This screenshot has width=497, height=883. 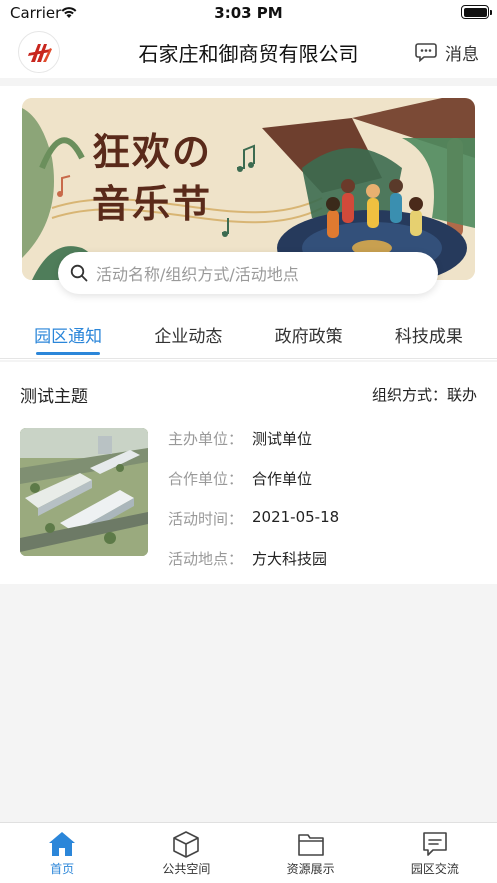 What do you see at coordinates (152, 203) in the screenshot?
I see `banner-headline-line2: 音乐节` at bounding box center [152, 203].